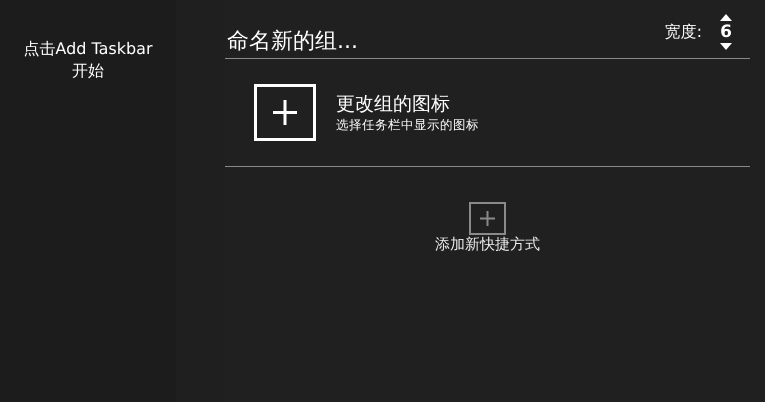  What do you see at coordinates (88, 71) in the screenshot?
I see `hint-text: 开始` at bounding box center [88, 71].